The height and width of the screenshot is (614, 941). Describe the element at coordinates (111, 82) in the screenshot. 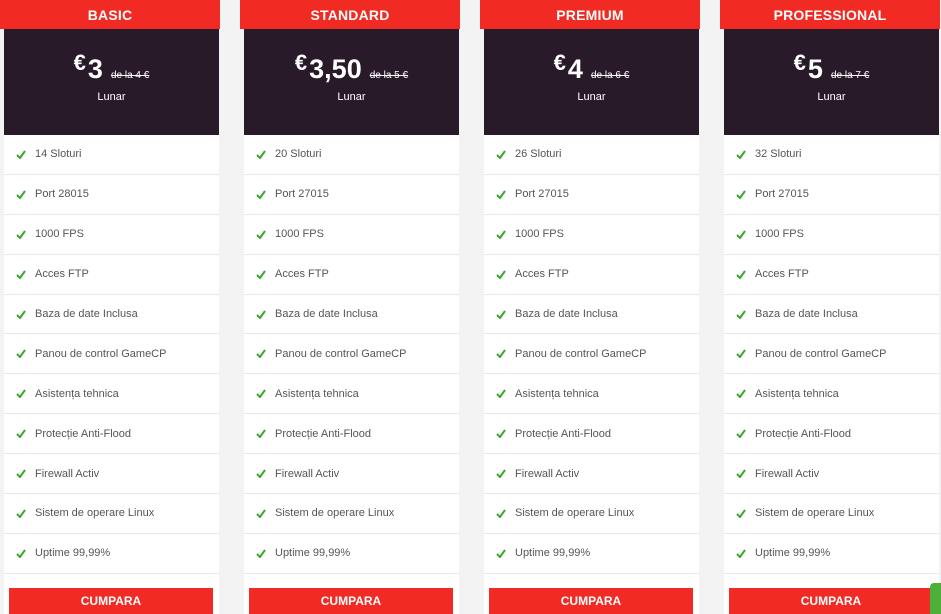

I see `price-block: € 3 de la 4 € Lunar` at that location.